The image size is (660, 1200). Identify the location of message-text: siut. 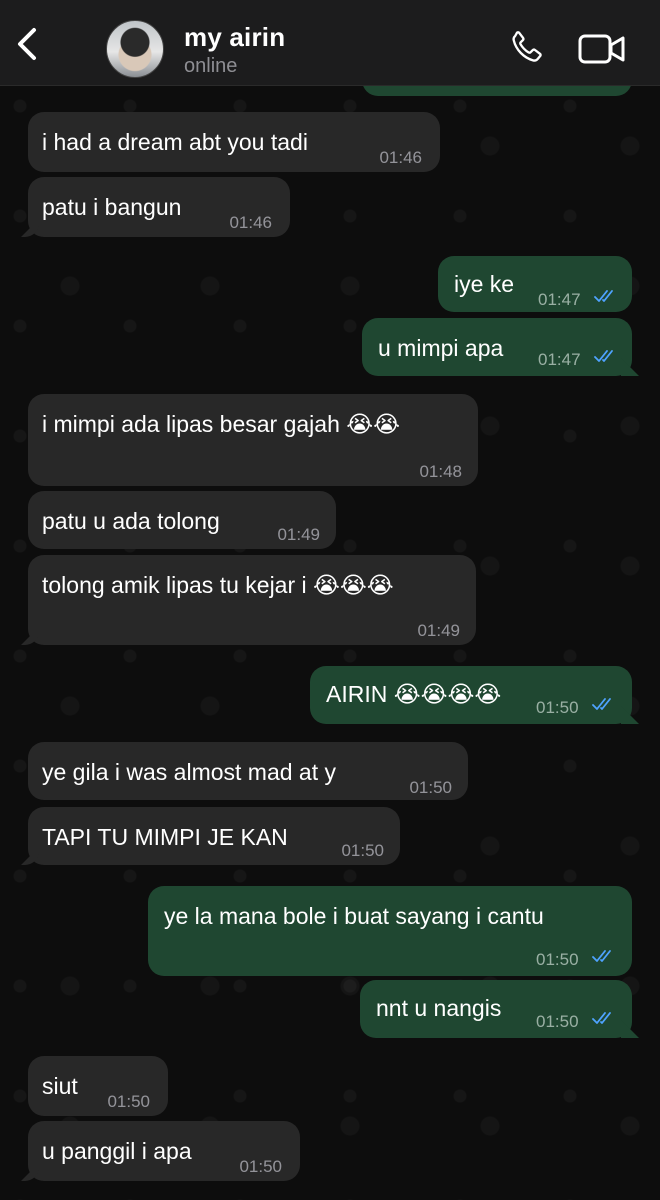
(60, 1086).